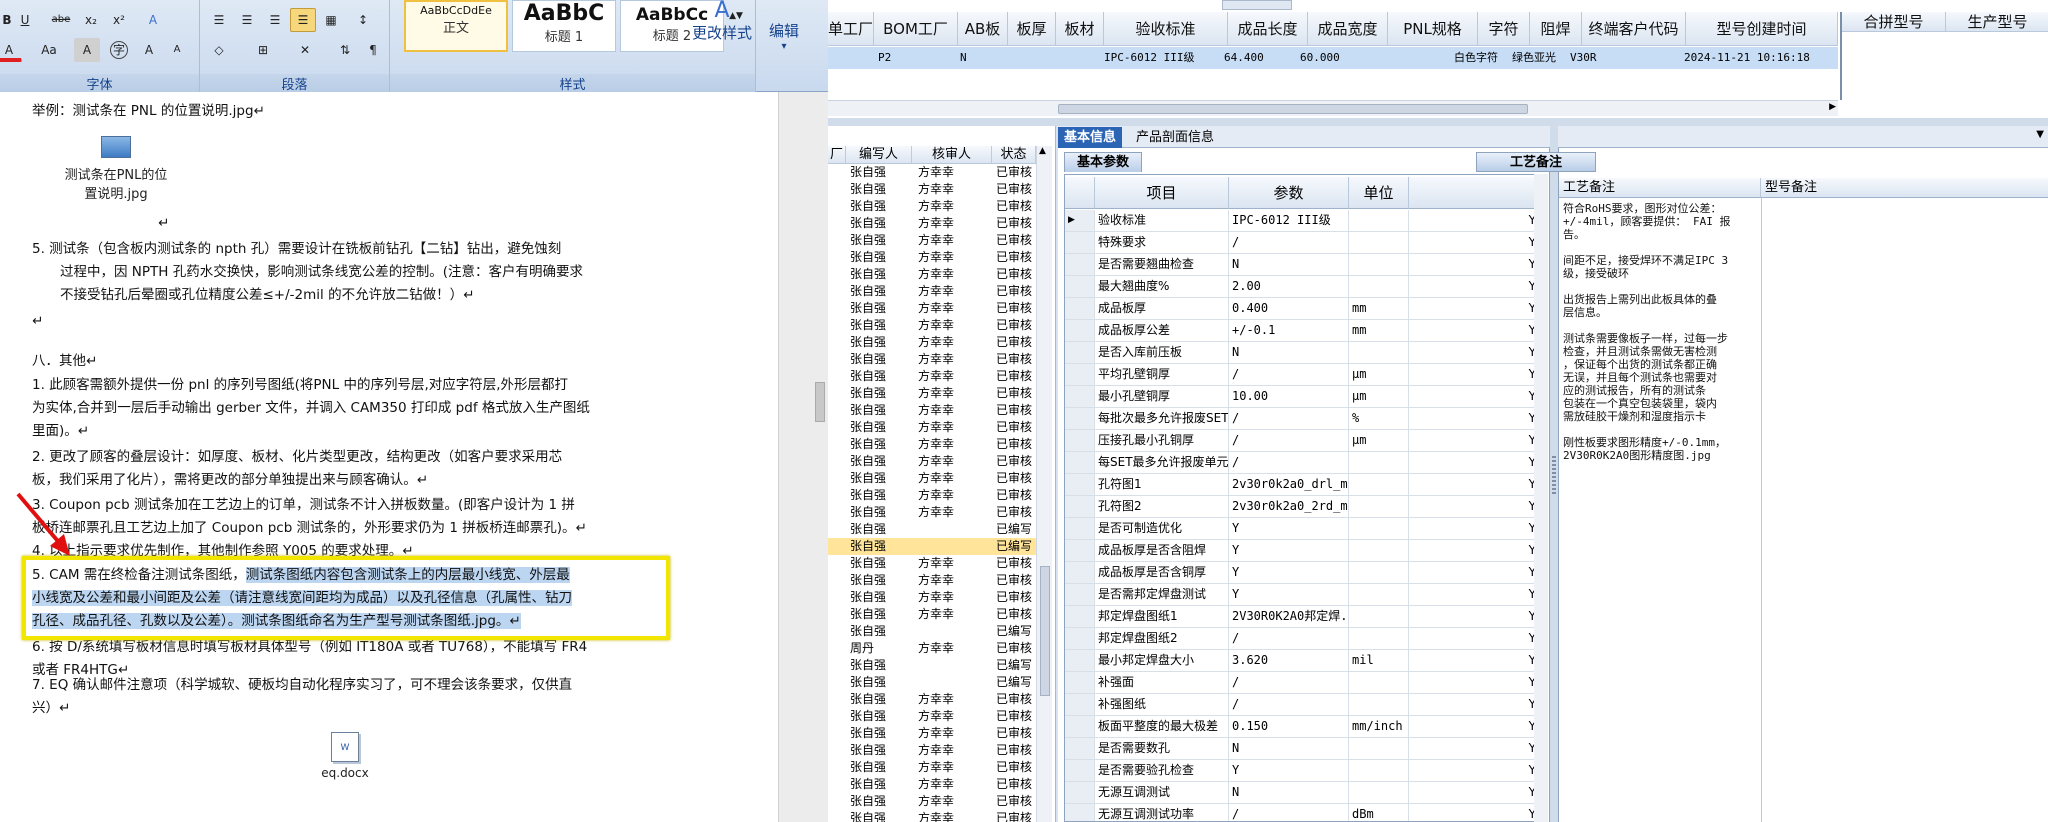 This screenshot has width=2048, height=822. What do you see at coordinates (275, 20) in the screenshot?
I see `align-right-icon: ☰` at bounding box center [275, 20].